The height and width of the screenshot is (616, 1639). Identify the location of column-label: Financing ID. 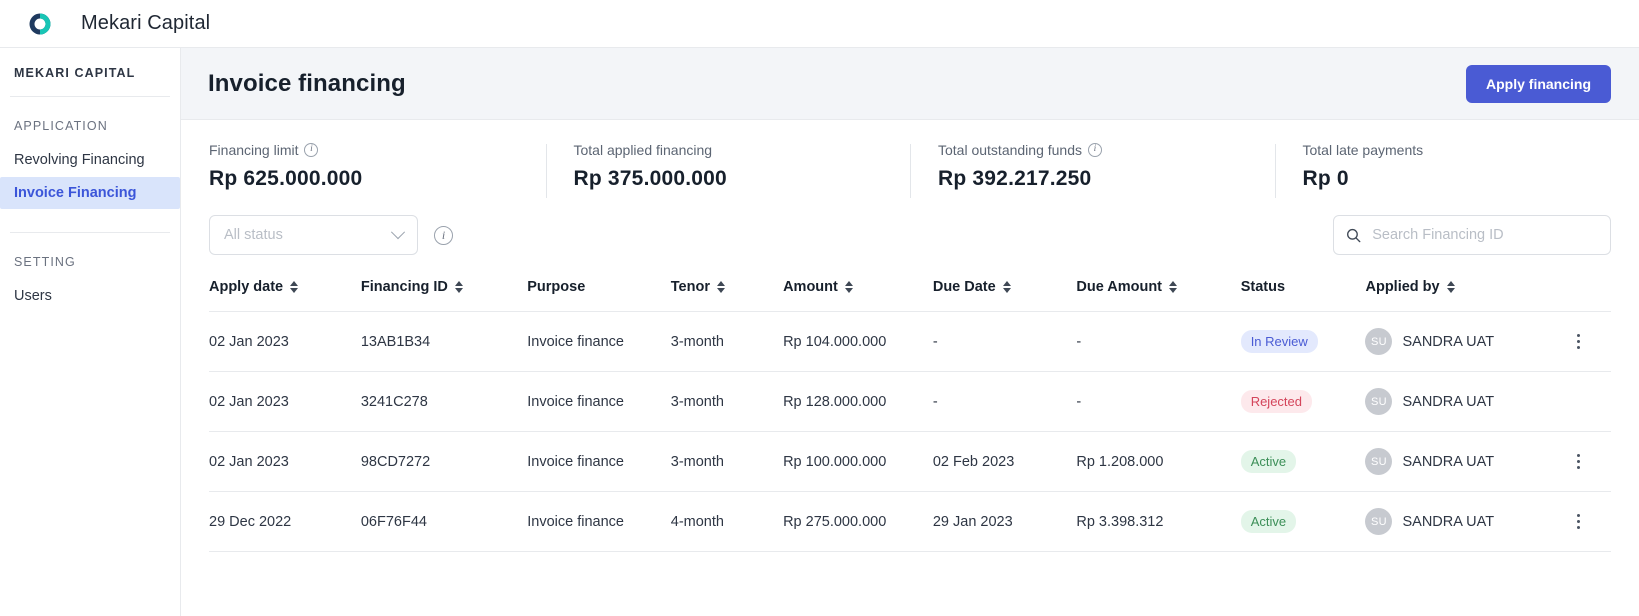
(404, 287).